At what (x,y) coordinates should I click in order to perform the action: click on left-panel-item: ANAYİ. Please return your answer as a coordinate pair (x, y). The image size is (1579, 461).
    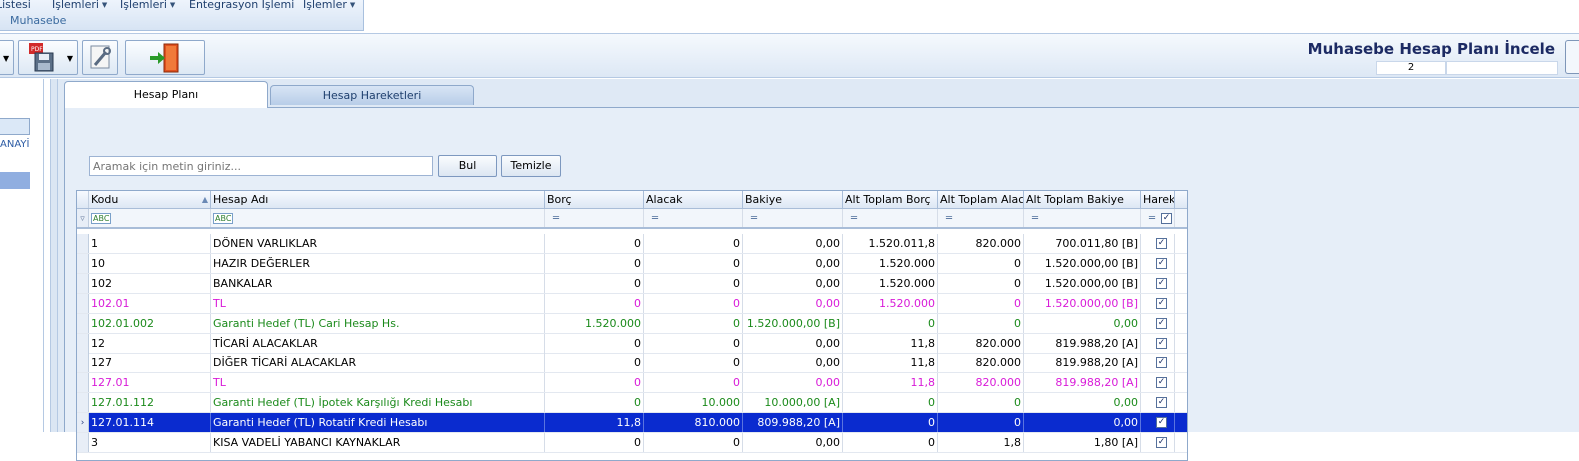
    Looking at the image, I should click on (14, 144).